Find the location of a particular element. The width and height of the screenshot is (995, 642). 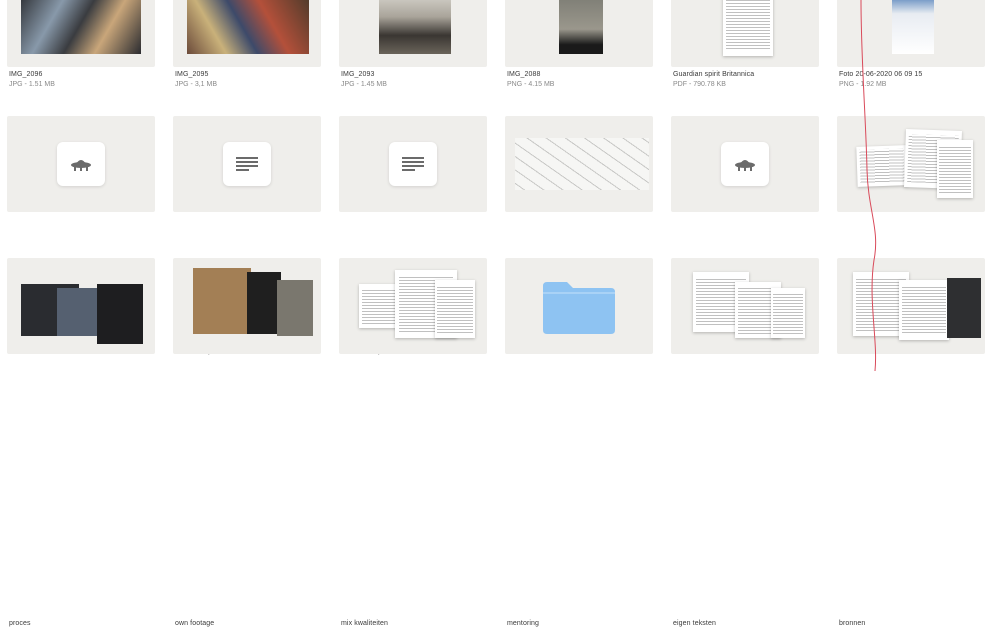

file-meta: JPG - 1.51 MB is located at coordinates (32, 84).